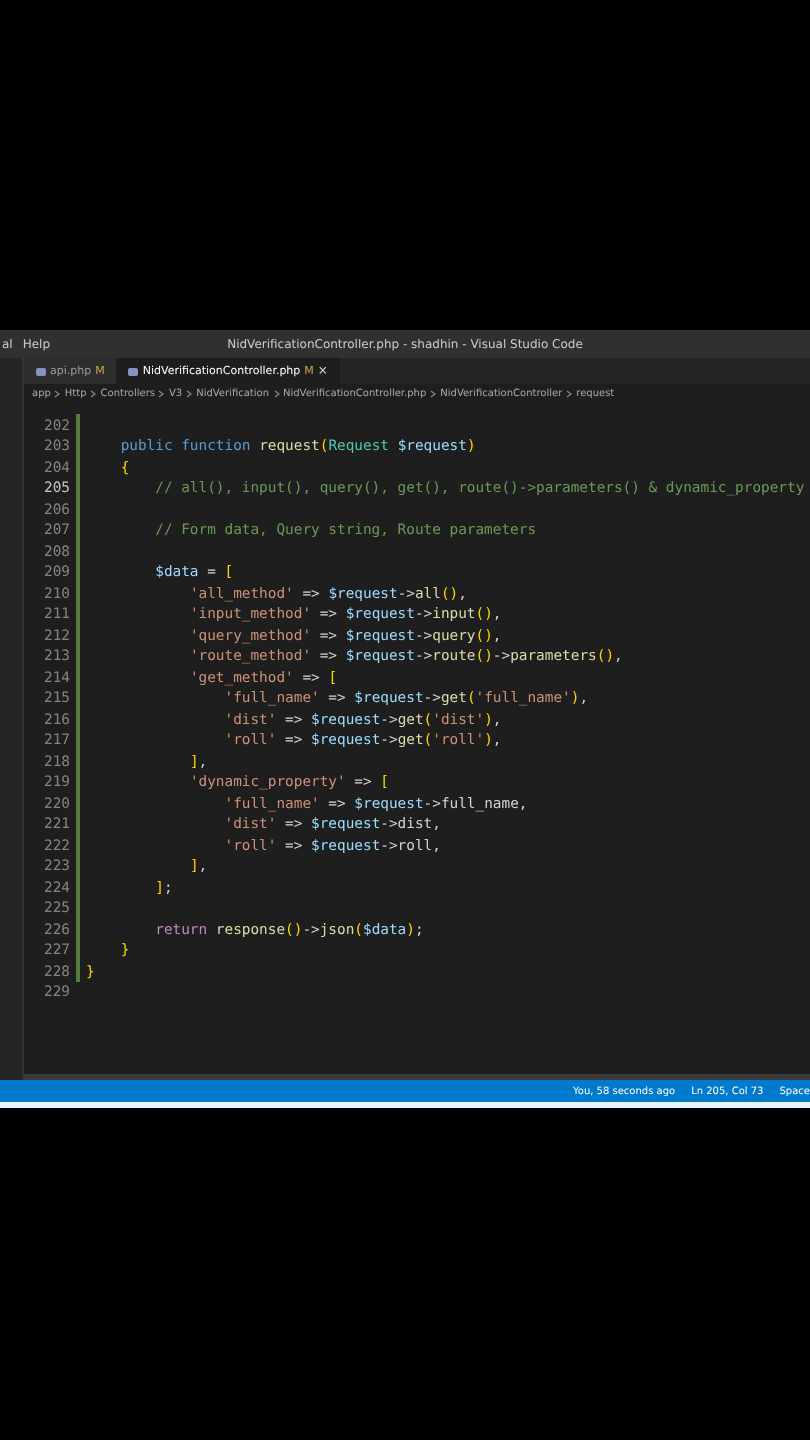 Image resolution: width=810 pixels, height=1440 pixels. What do you see at coordinates (417, 1077) in the screenshot?
I see `scrollbar` at bounding box center [417, 1077].